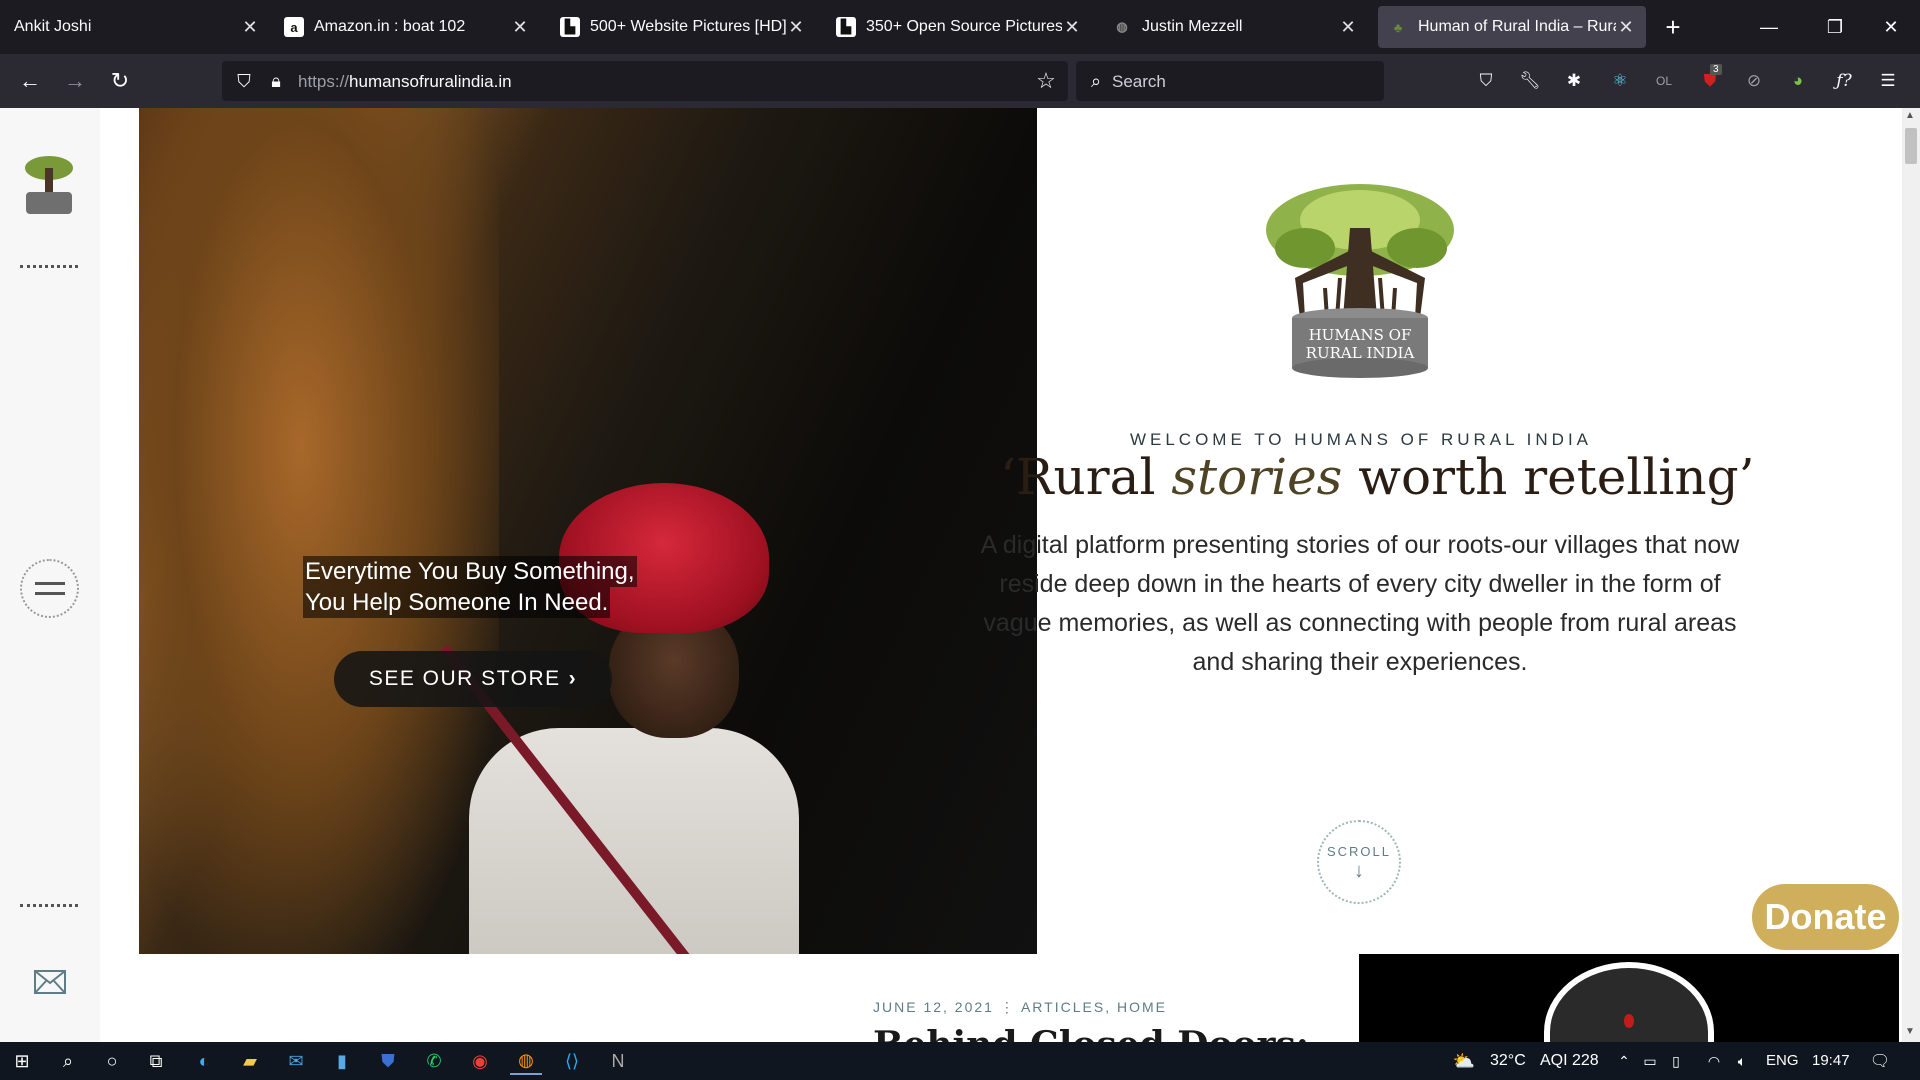  Describe the element at coordinates (405, 82) in the screenshot. I see `url-text: https://humansofruralindia.in` at that location.